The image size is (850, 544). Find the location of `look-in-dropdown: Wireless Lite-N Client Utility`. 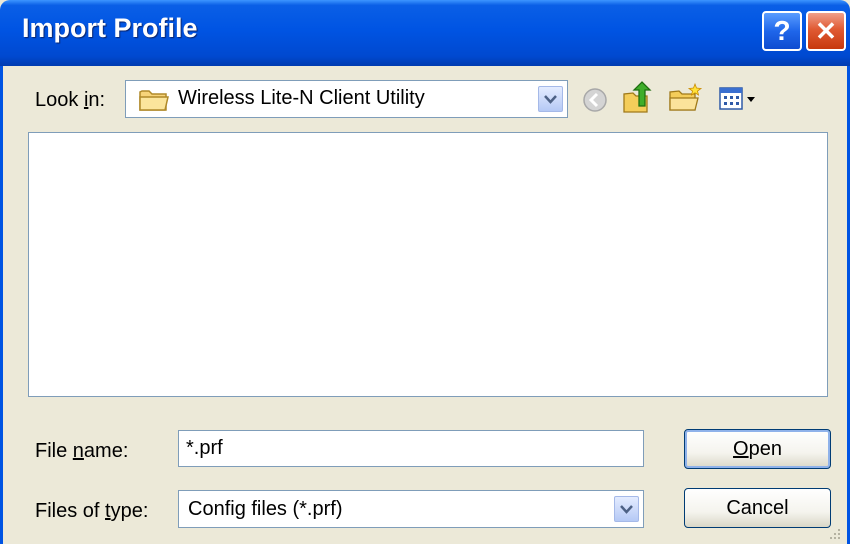

look-in-dropdown: Wireless Lite-N Client Utility is located at coordinates (346, 99).